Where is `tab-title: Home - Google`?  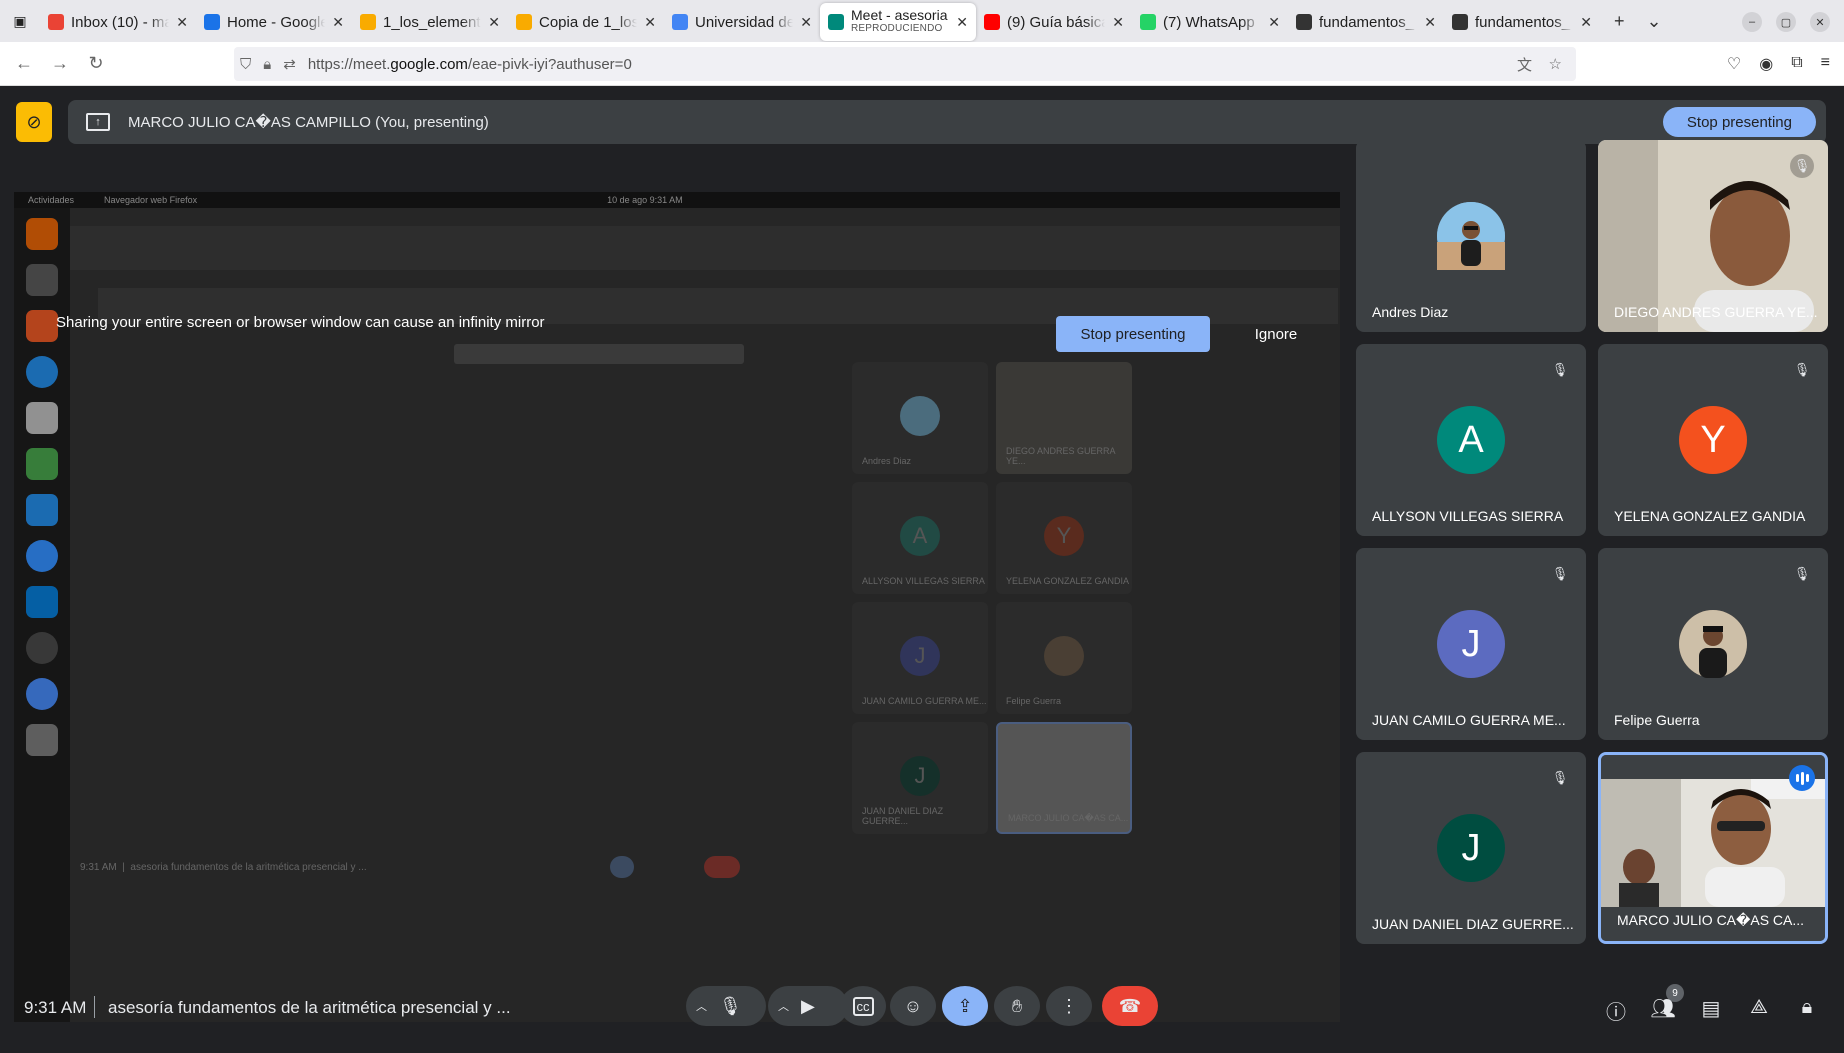 tab-title: Home - Google is located at coordinates (276, 22).